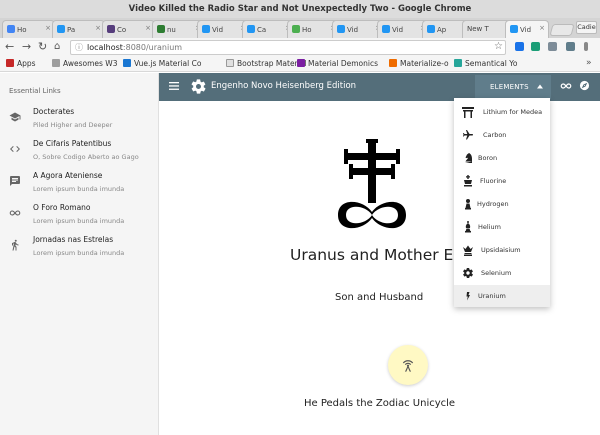 Image resolution: width=600 pixels, height=435 pixels. What do you see at coordinates (353, 30) in the screenshot?
I see `tab-label: Vid` at bounding box center [353, 30].